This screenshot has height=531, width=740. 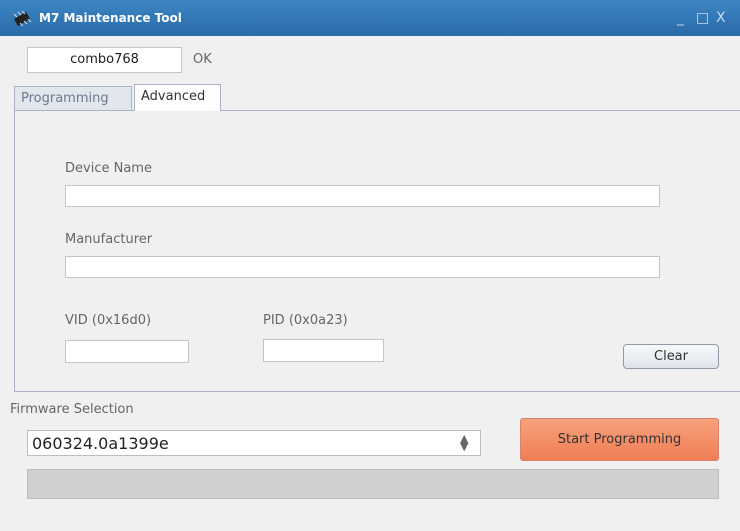 What do you see at coordinates (177, 97) in the screenshot?
I see `tab-advanced: Advanced` at bounding box center [177, 97].